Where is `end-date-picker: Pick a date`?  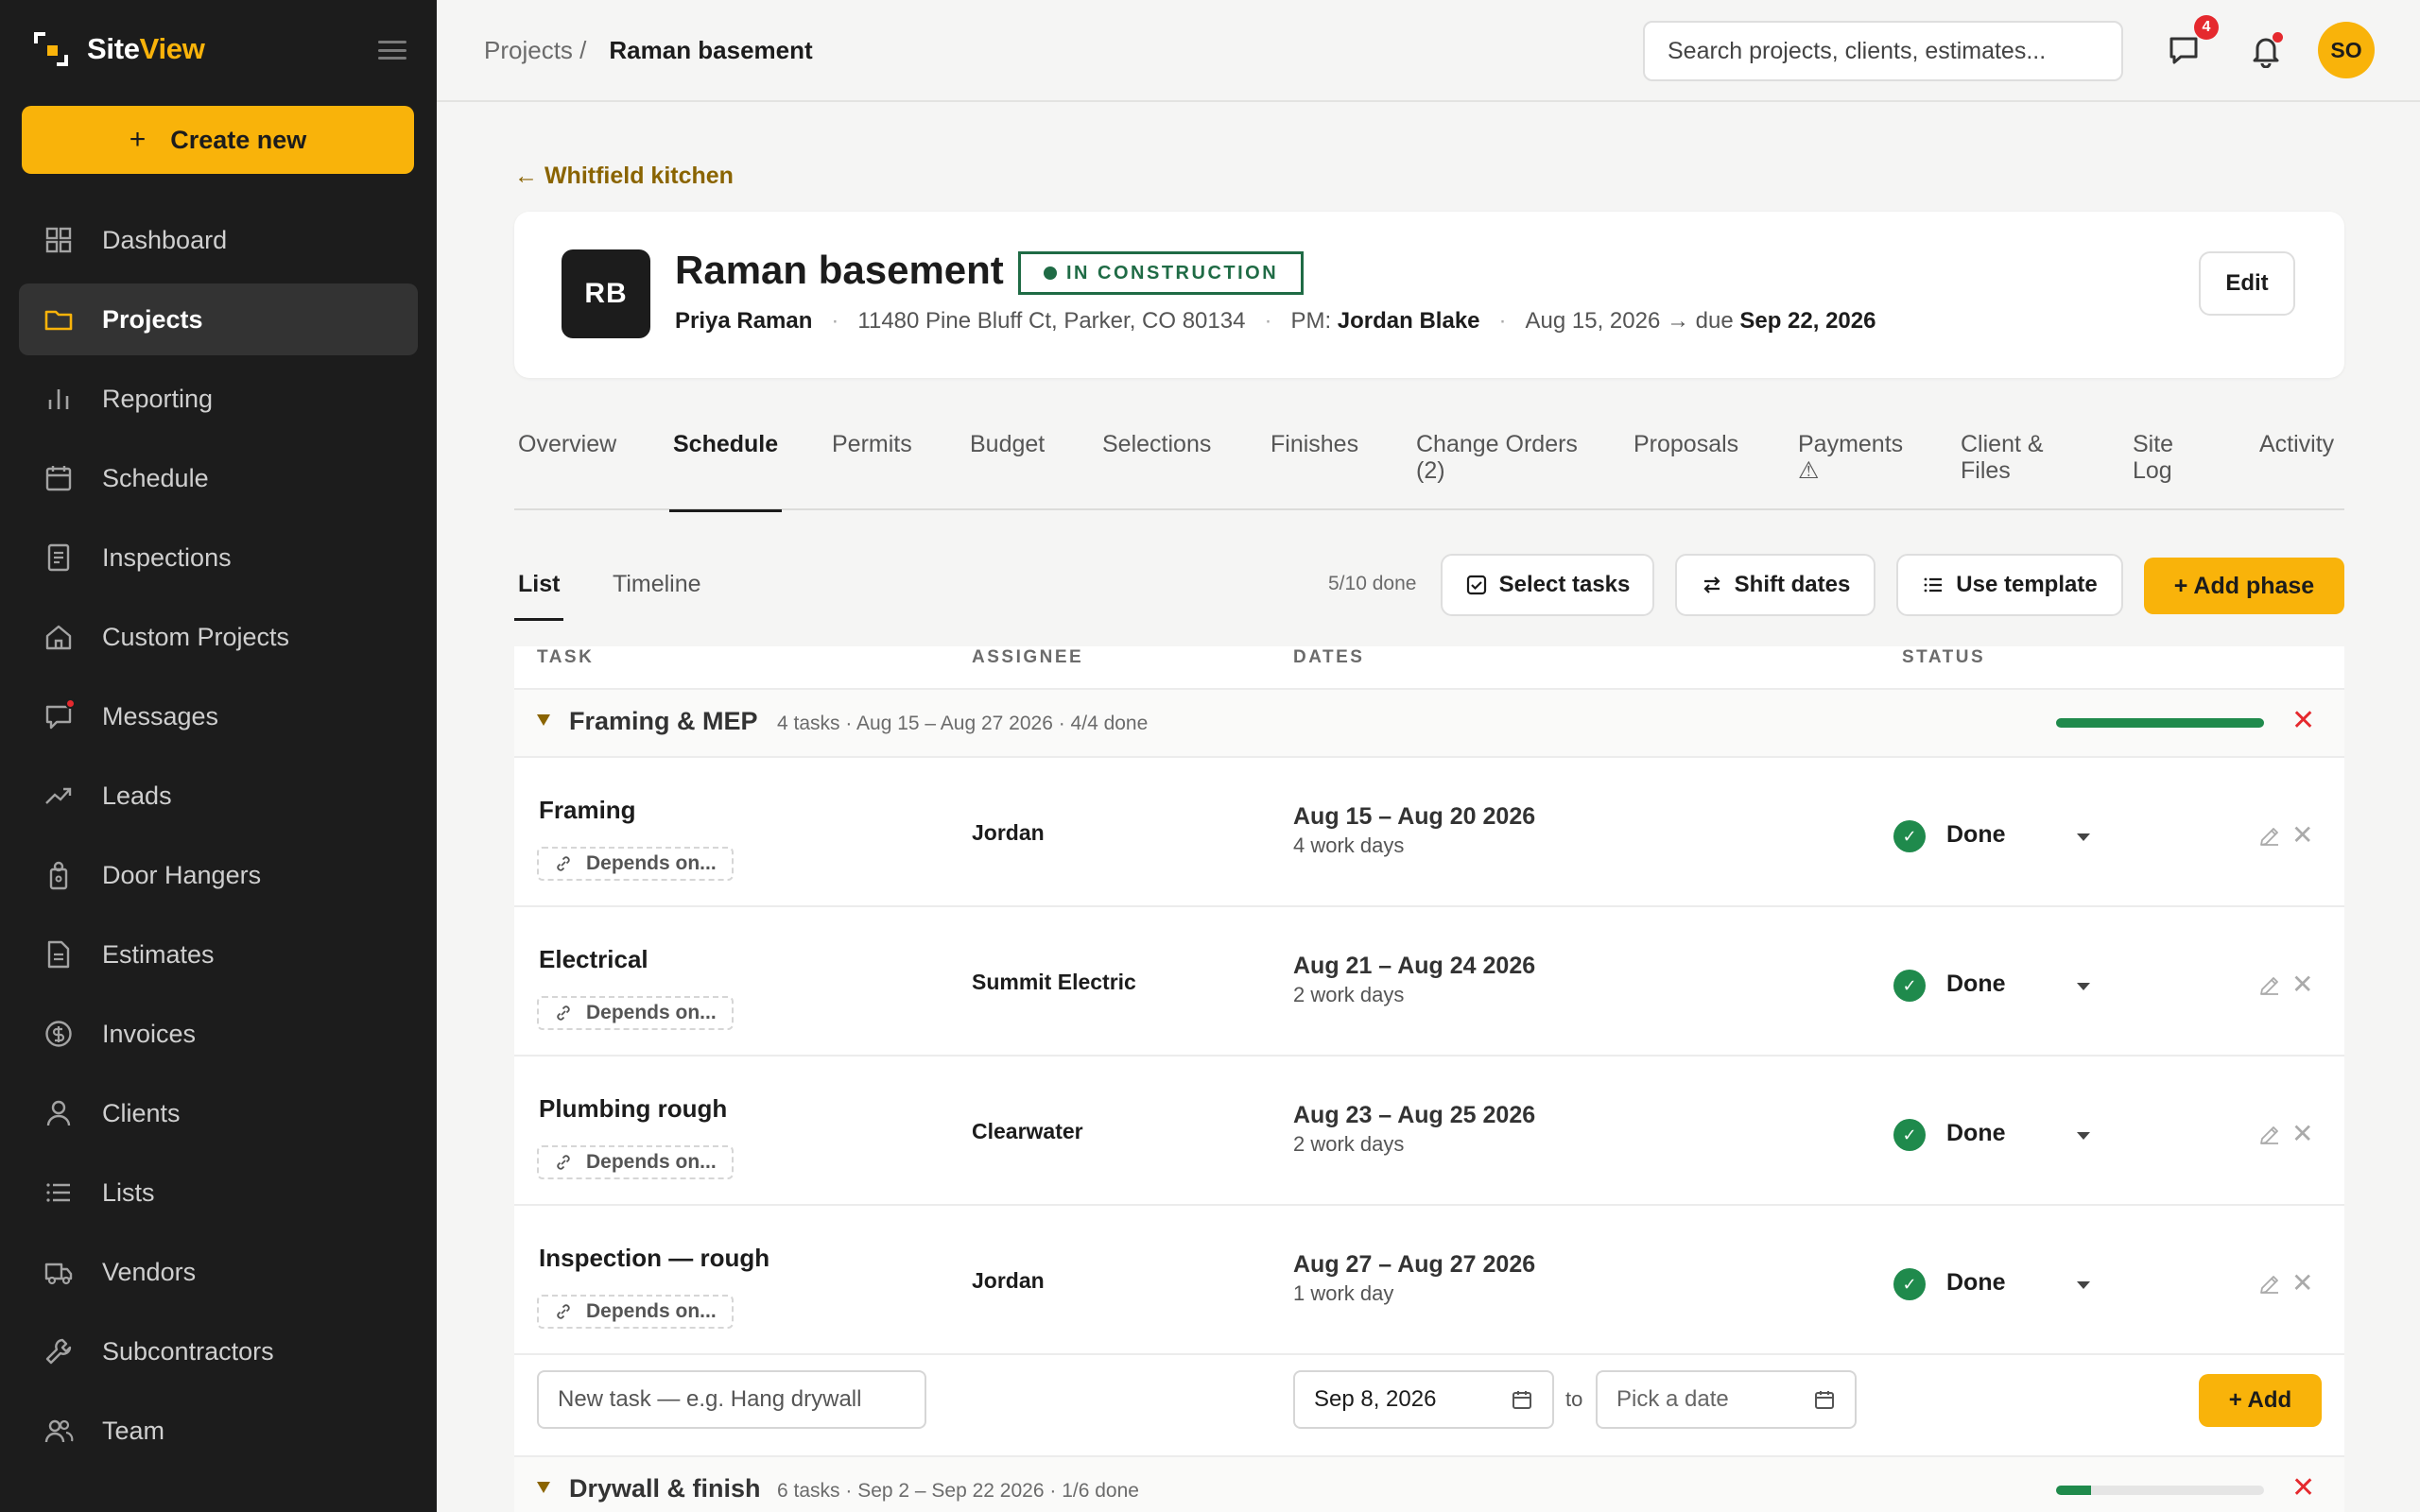 end-date-picker: Pick a date is located at coordinates (1726, 1399).